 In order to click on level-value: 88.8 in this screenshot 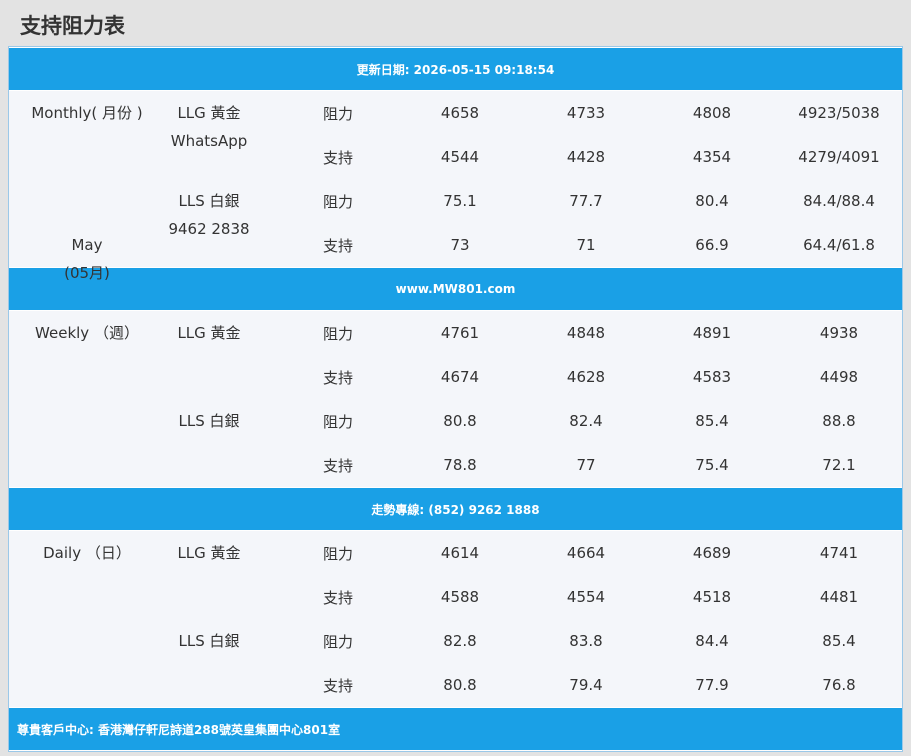, I will do `click(839, 421)`.